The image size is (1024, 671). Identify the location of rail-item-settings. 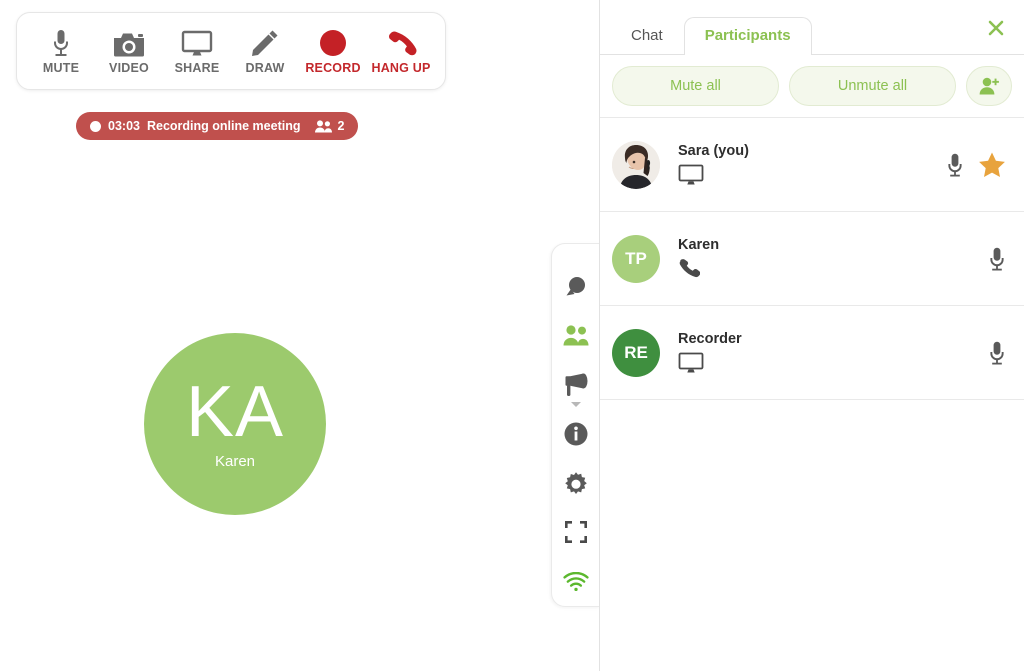
(576, 483).